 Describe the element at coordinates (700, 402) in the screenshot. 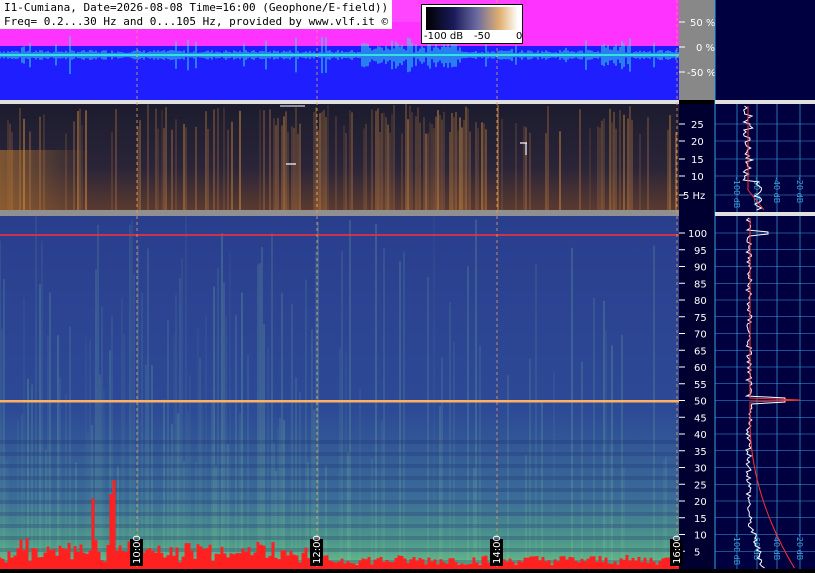

I see `high-frequency-tick-label: 50` at that location.